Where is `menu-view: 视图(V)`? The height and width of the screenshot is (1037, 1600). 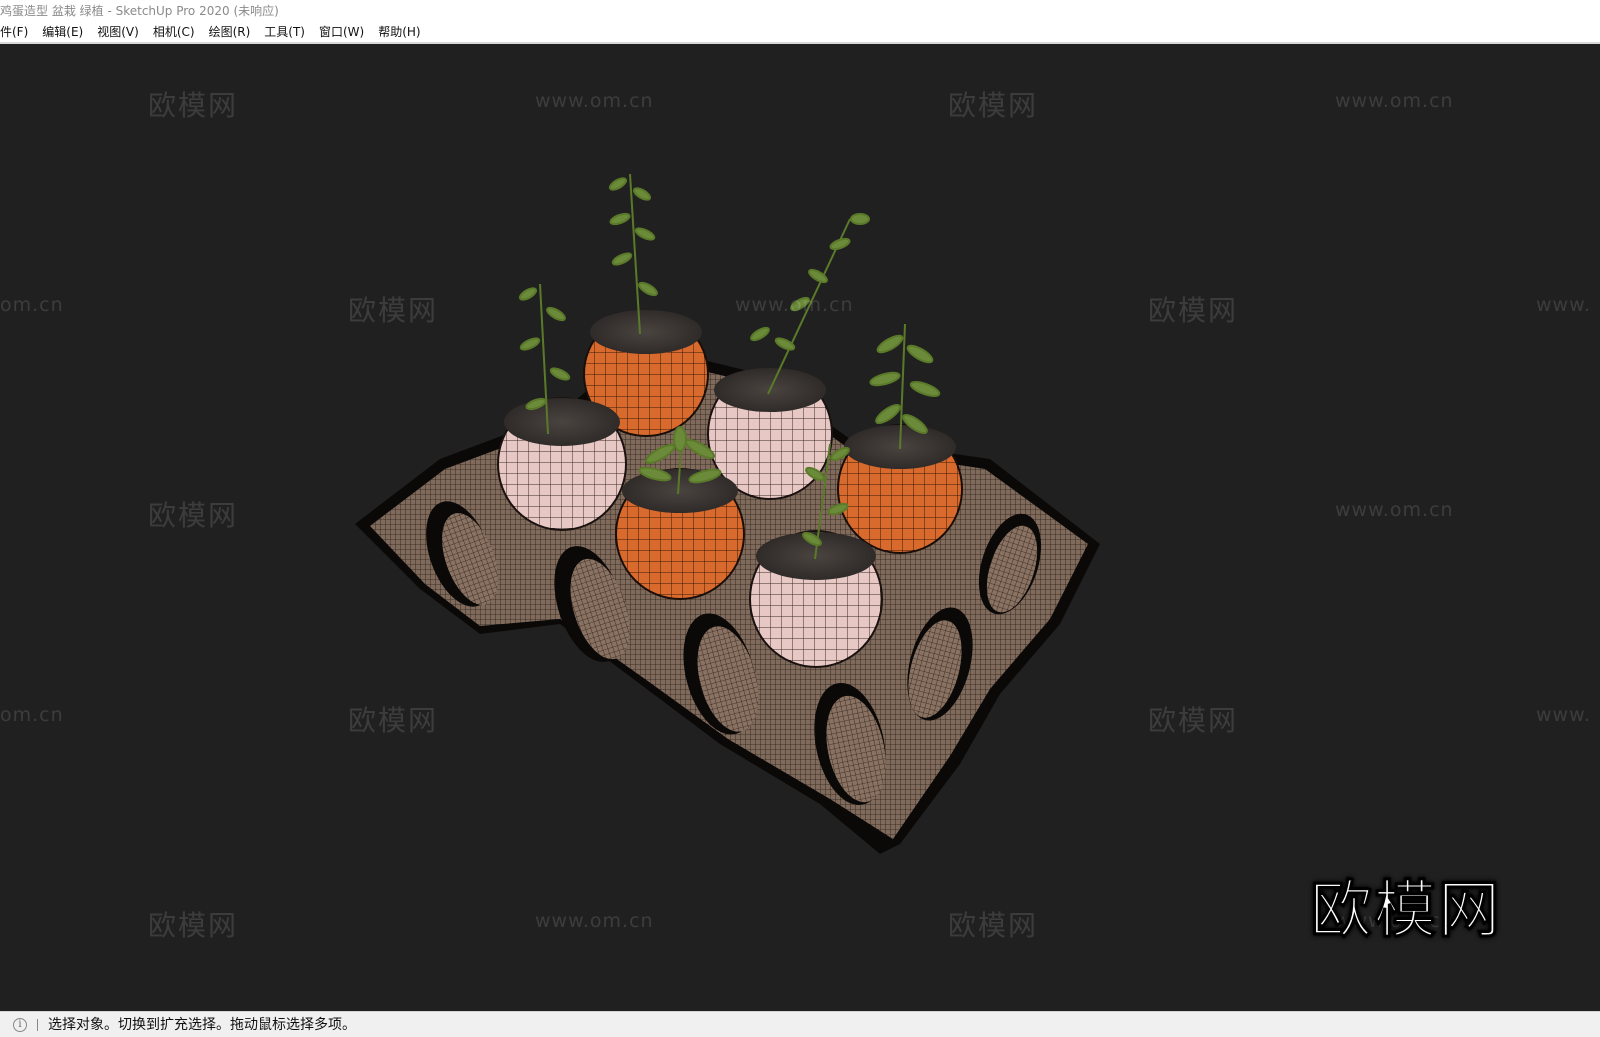
menu-view: 视图(V) is located at coordinates (118, 32).